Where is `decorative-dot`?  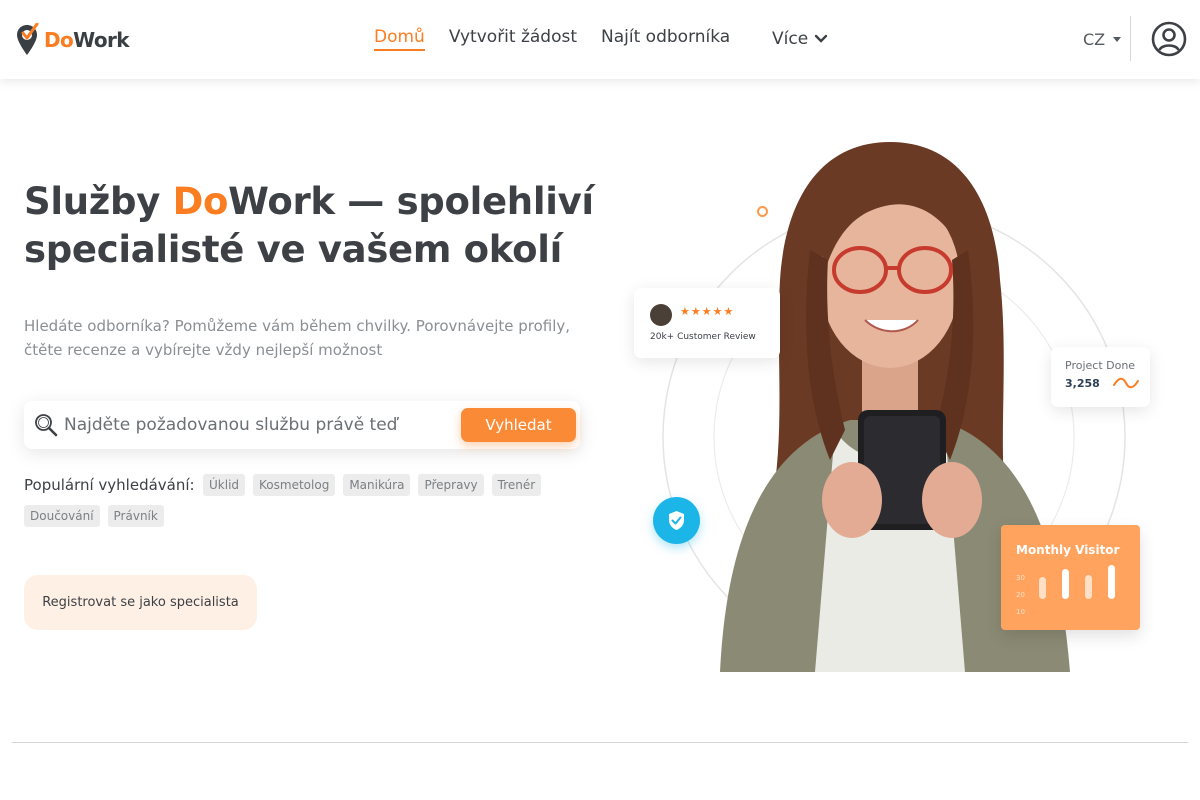
decorative-dot is located at coordinates (762, 211).